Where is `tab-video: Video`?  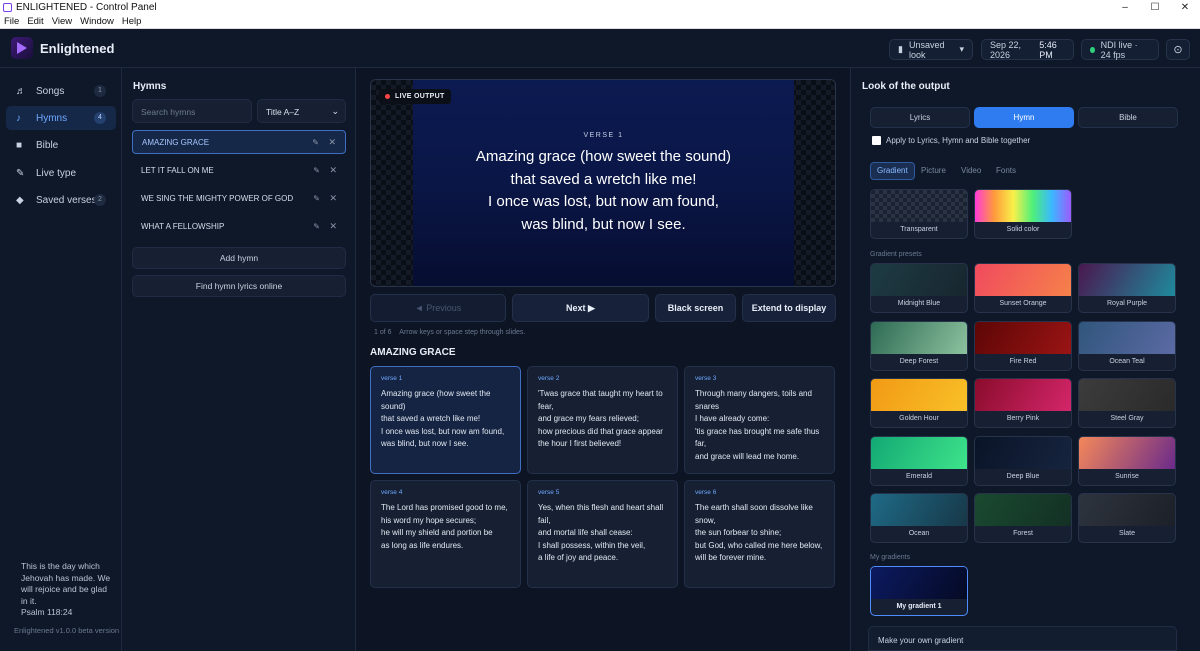 tab-video: Video is located at coordinates (971, 171).